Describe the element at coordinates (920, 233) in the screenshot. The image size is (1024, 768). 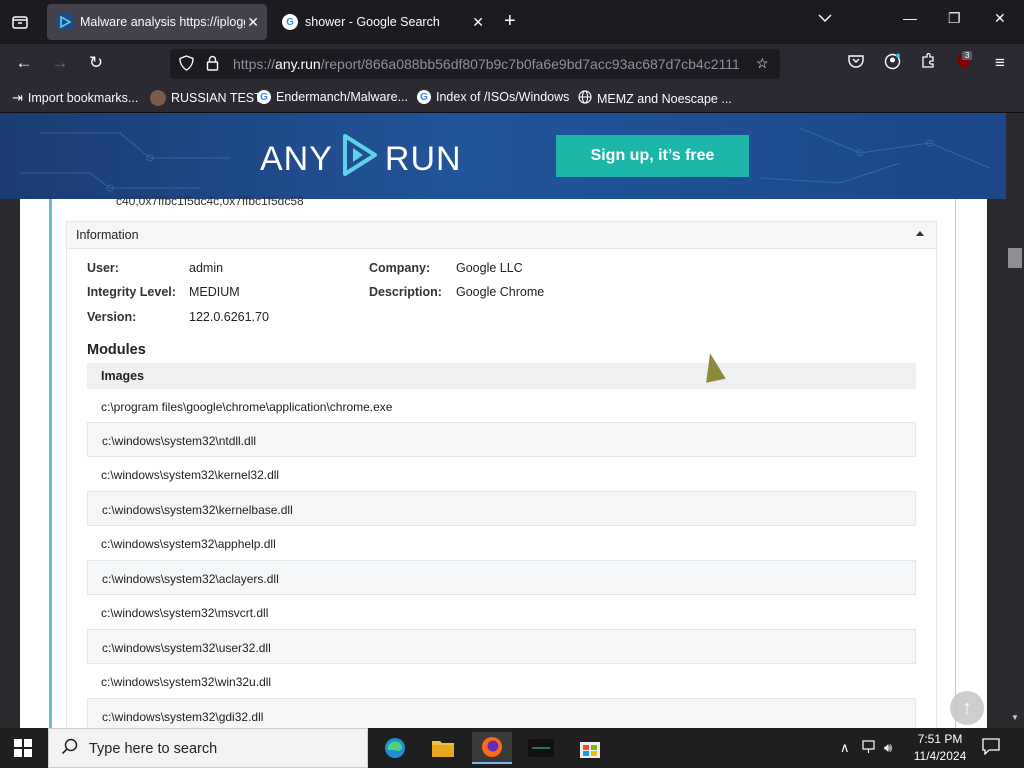
I see `collapse-caret-icon` at that location.